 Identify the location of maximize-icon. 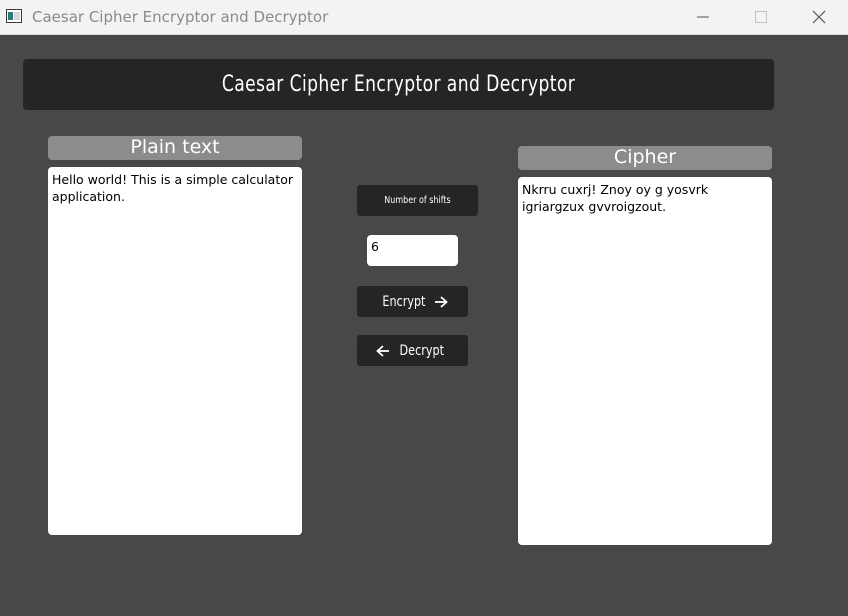
(761, 17).